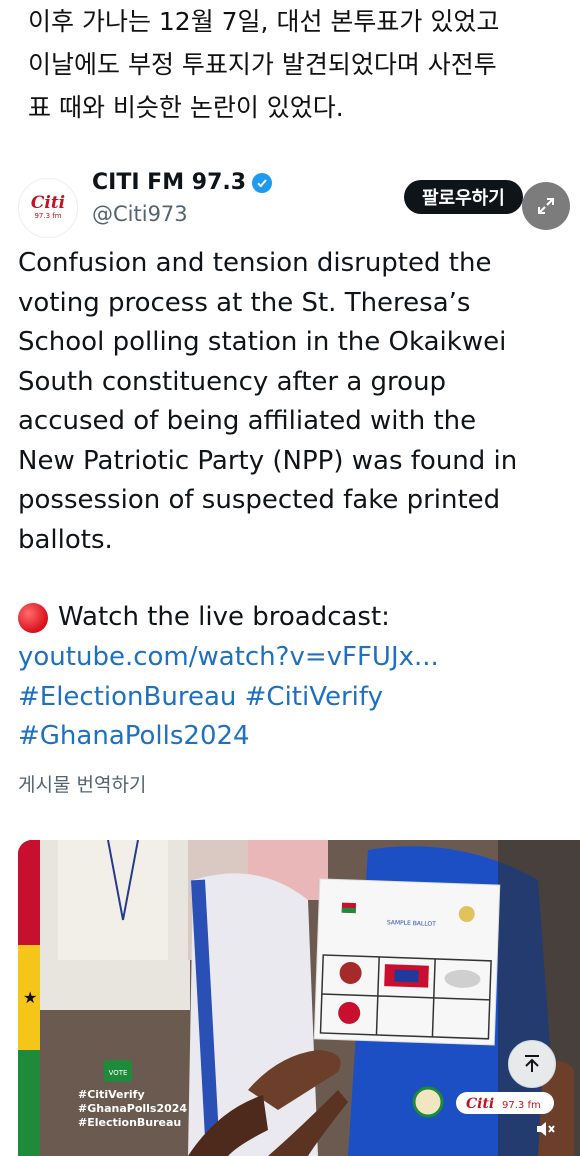  What do you see at coordinates (232, 381) in the screenshot?
I see `tweet-text-line: South constituency after a group` at bounding box center [232, 381].